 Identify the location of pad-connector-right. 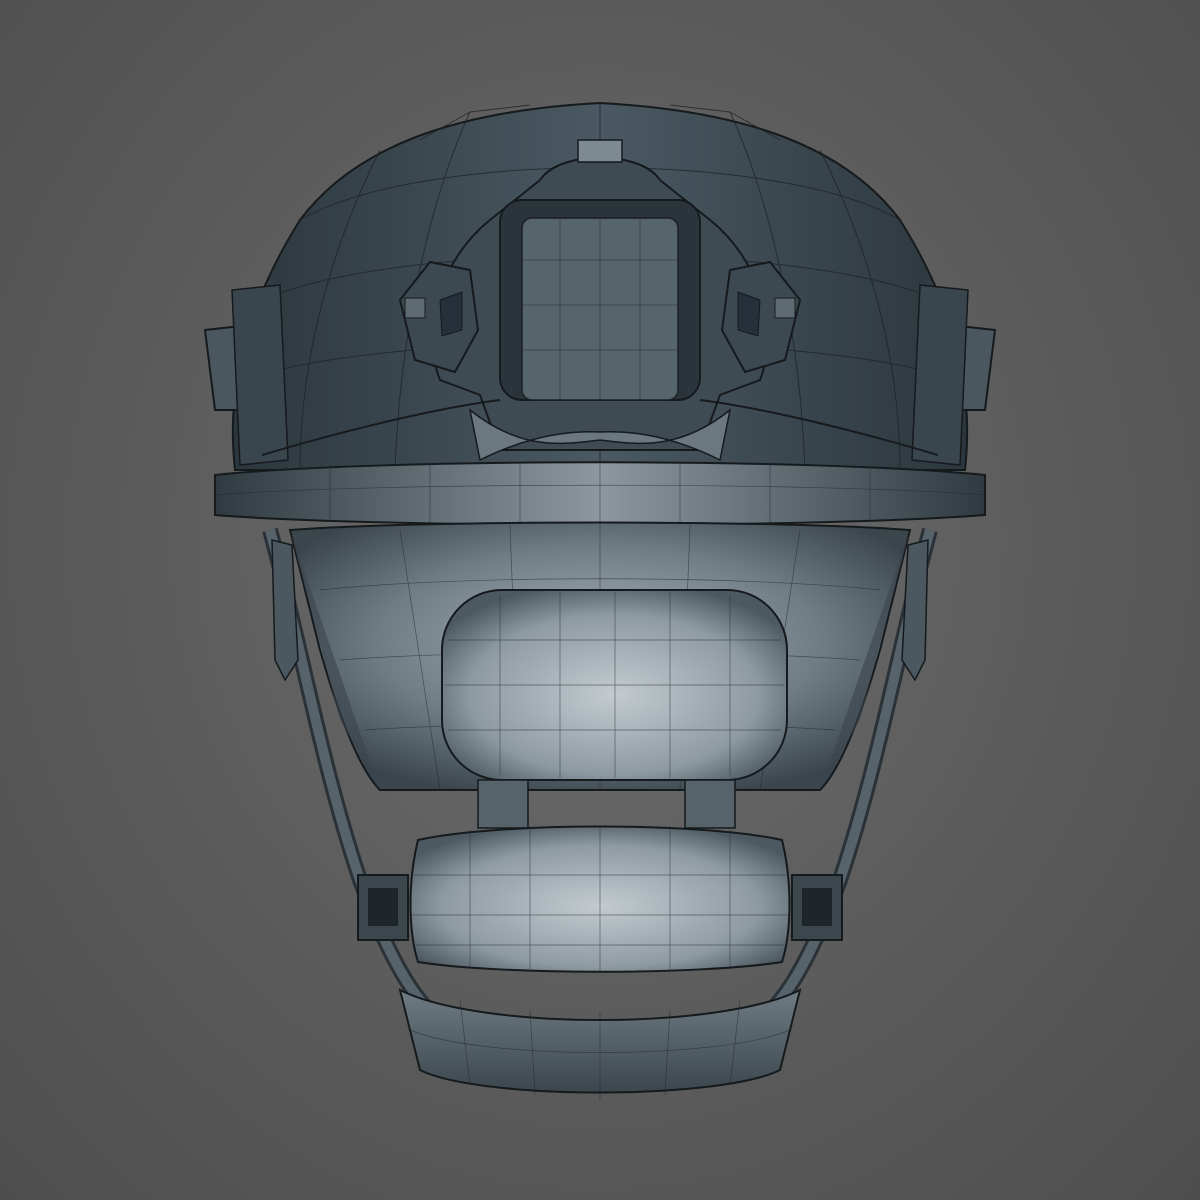
(710, 804).